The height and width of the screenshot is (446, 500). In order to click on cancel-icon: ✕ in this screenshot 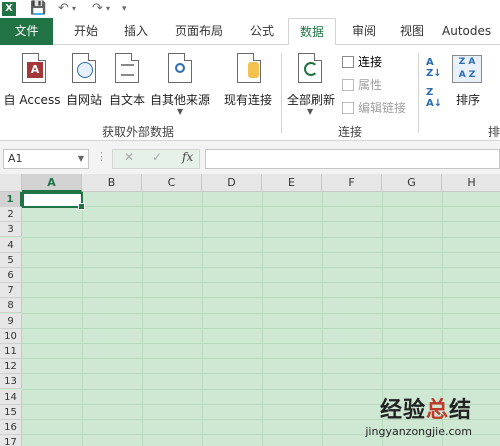, I will do `click(129, 157)`.